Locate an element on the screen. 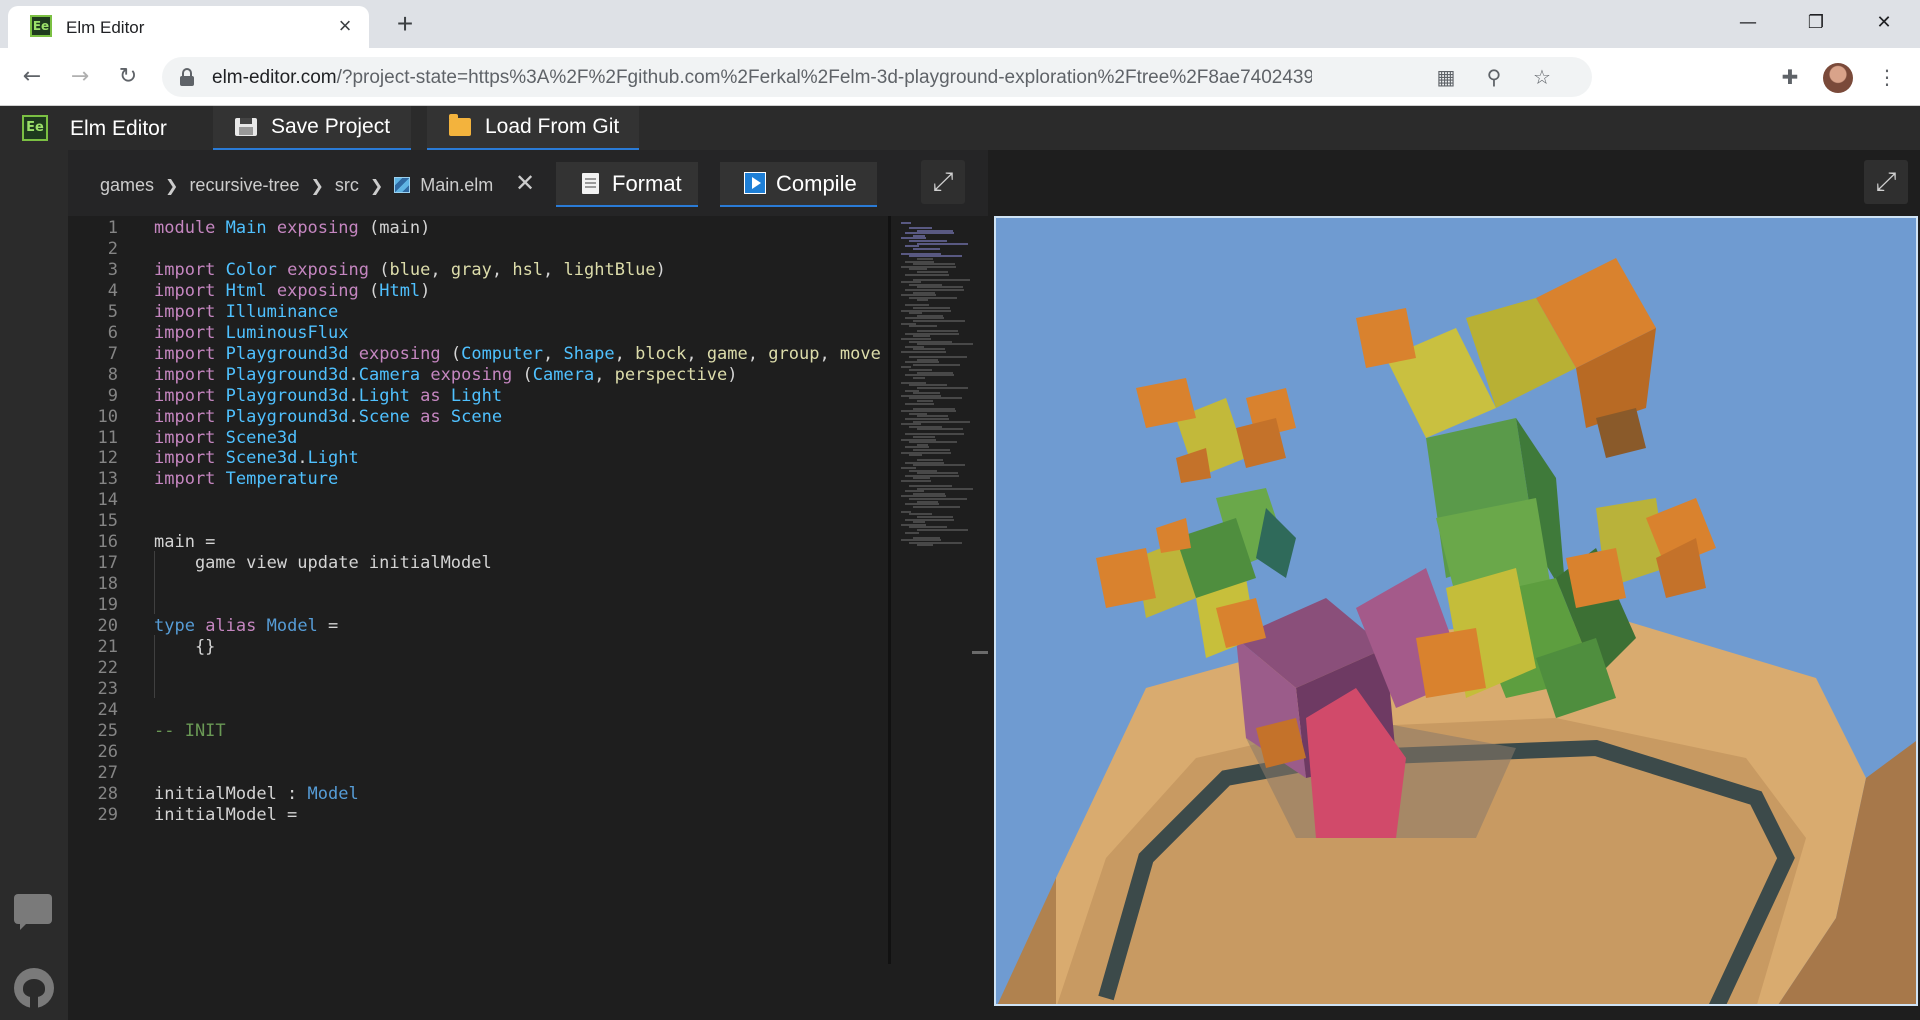 This screenshot has width=1920, height=1020. code-token: Html is located at coordinates (400, 290).